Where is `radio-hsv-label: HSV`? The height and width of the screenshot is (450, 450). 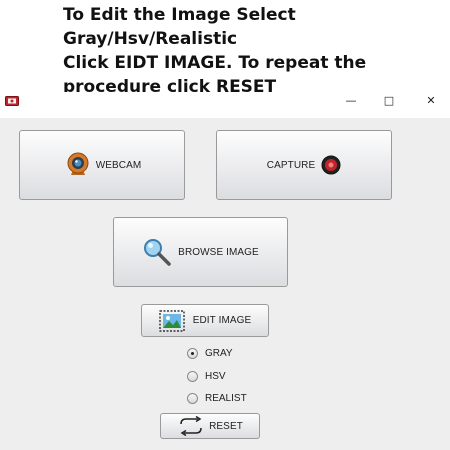
radio-hsv-label: HSV is located at coordinates (215, 376).